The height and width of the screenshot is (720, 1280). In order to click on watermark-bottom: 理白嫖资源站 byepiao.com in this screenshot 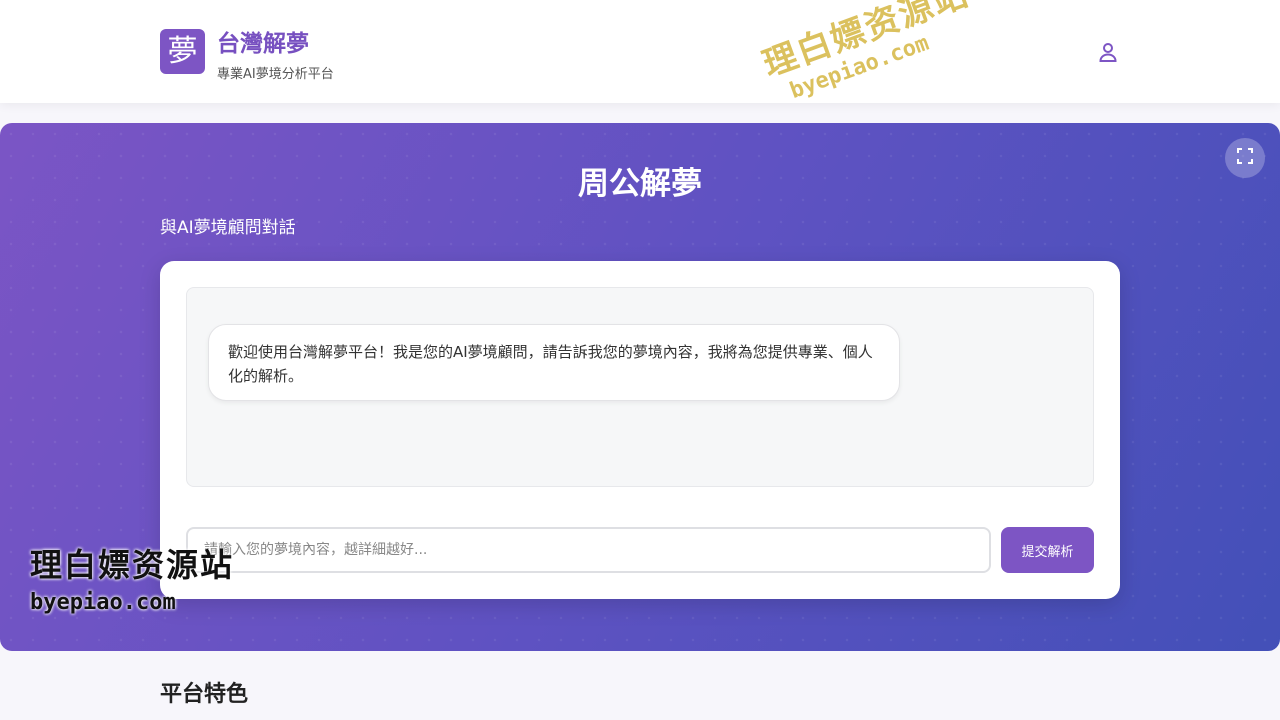, I will do `click(132, 577)`.